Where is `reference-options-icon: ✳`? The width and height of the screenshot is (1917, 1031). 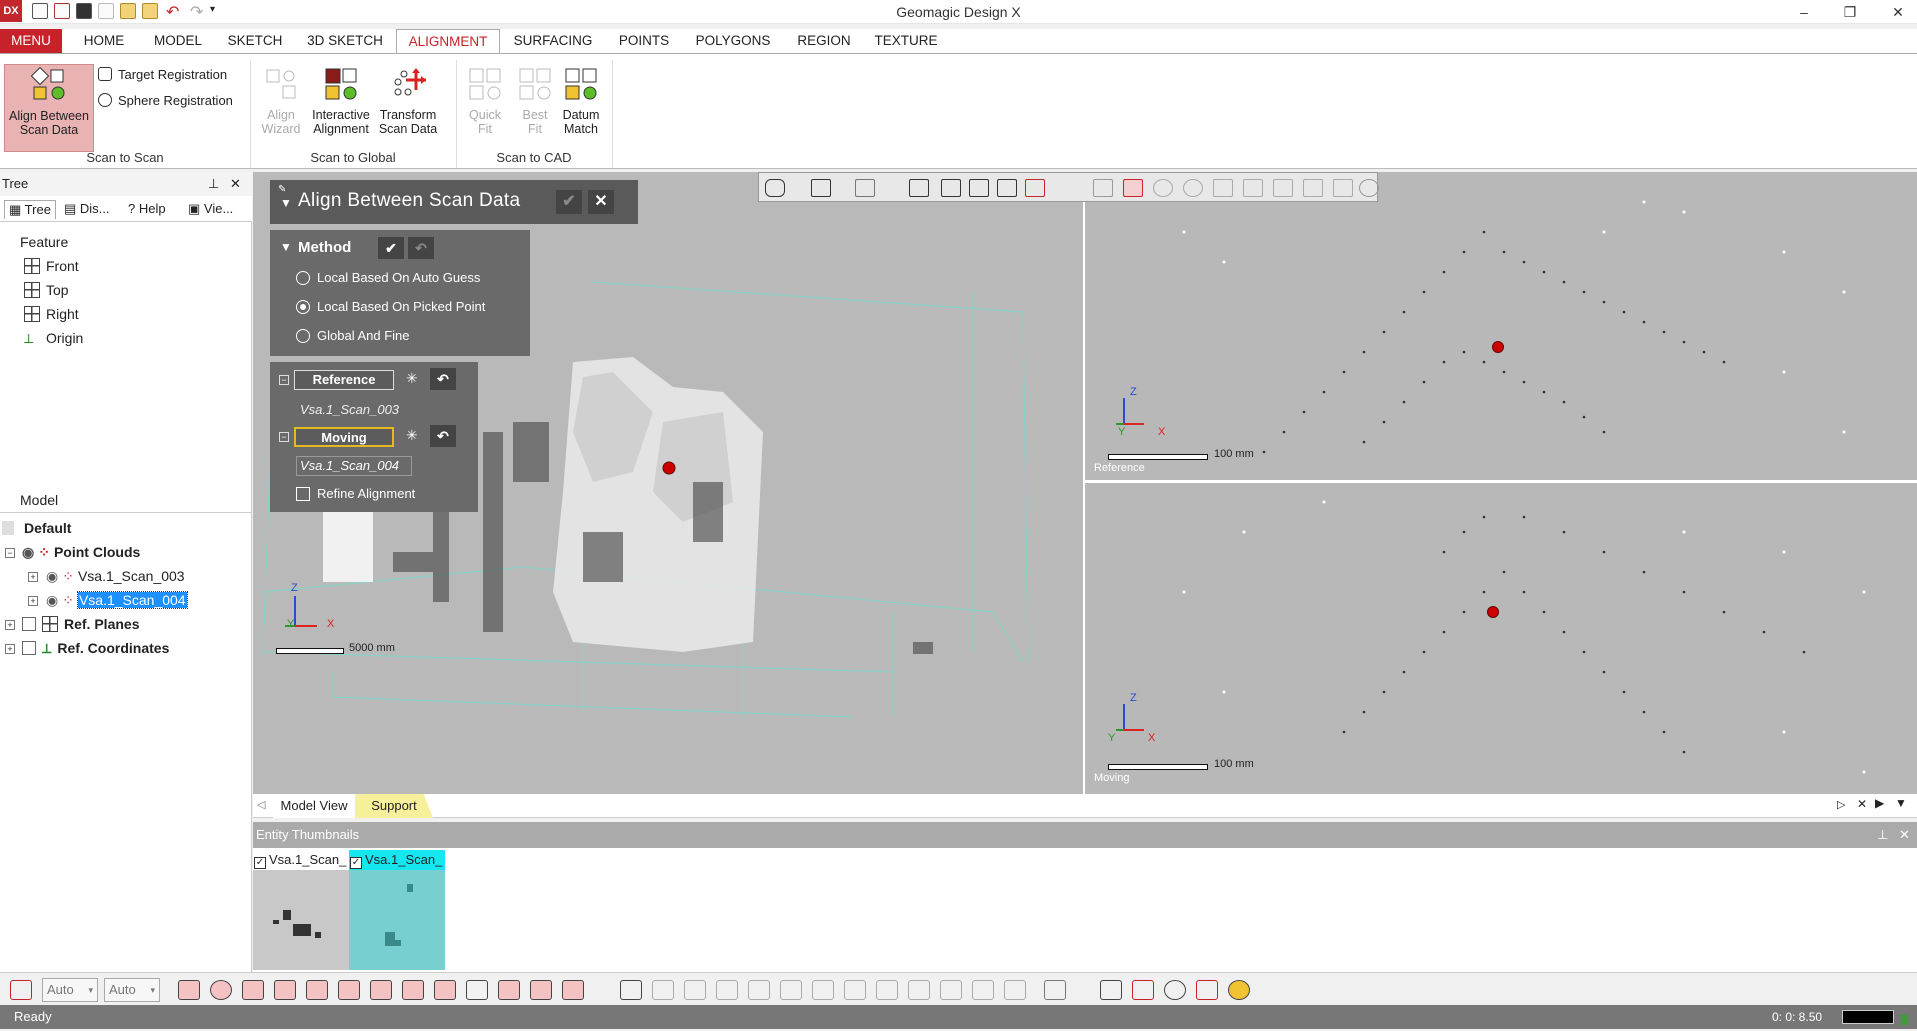
reference-options-icon: ✳ is located at coordinates (412, 378).